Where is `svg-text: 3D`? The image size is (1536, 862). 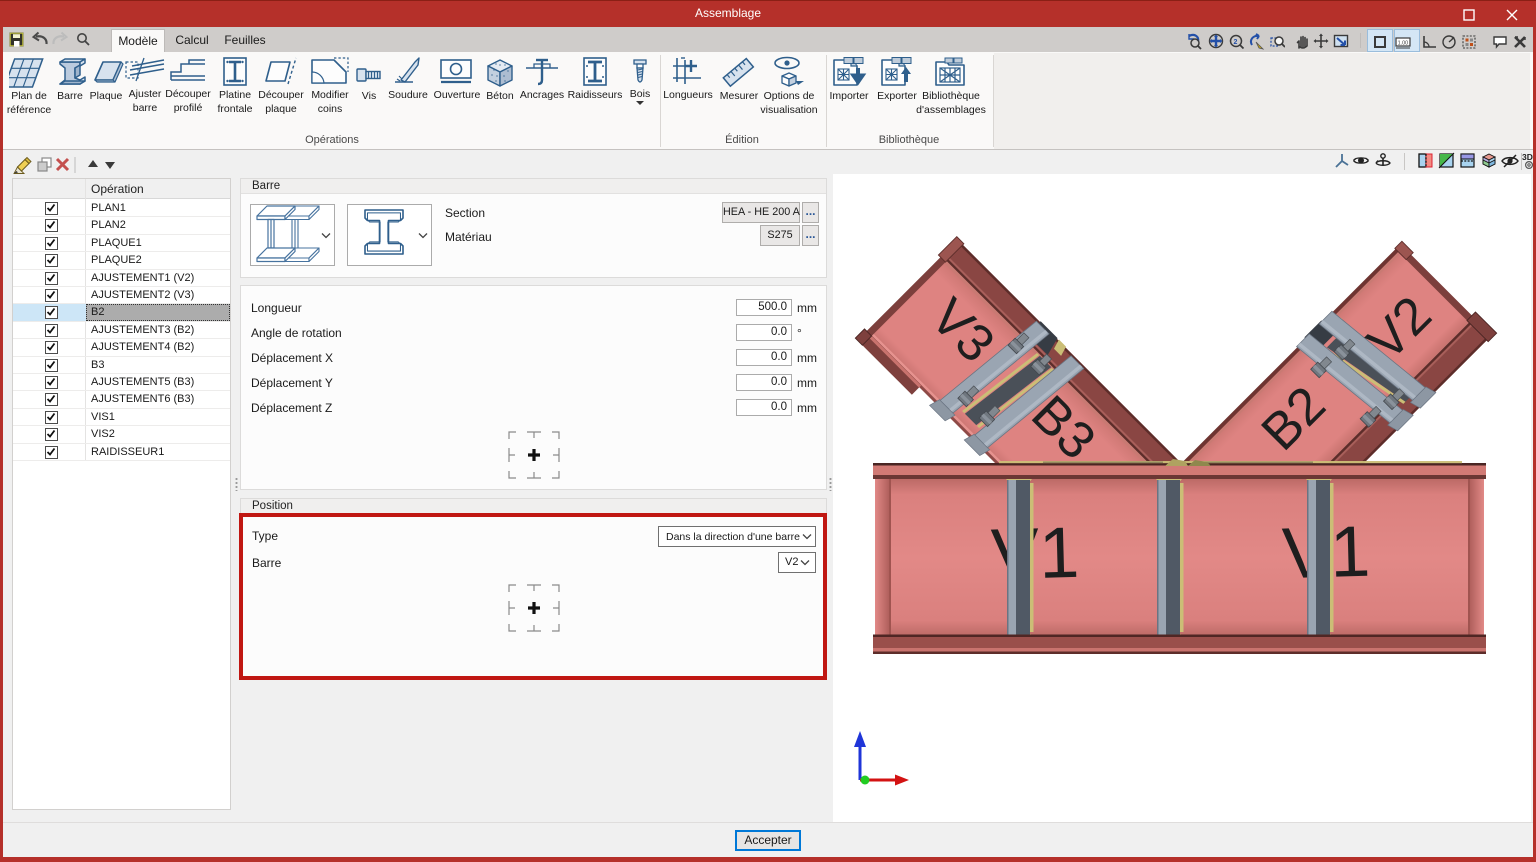 svg-text: 3D is located at coordinates (1527, 157).